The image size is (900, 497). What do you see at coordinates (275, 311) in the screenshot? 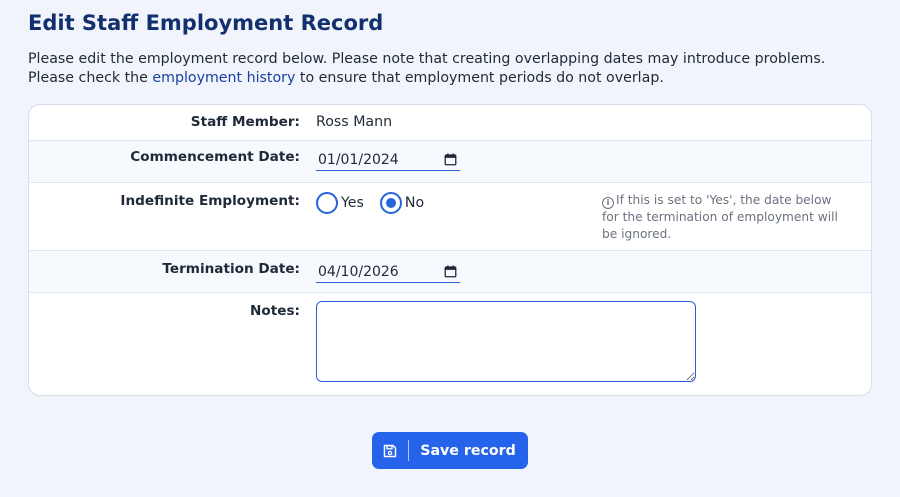
I see `notes-label: Notes:` at bounding box center [275, 311].